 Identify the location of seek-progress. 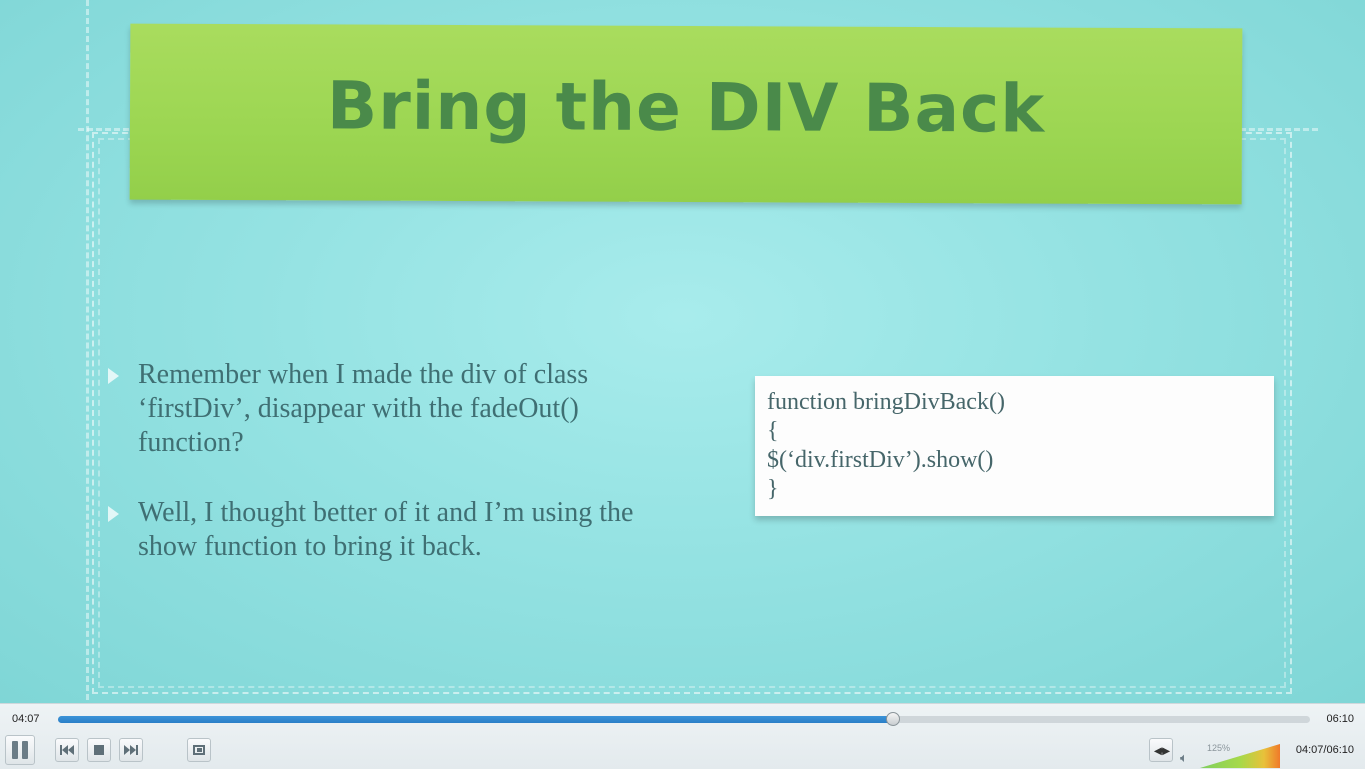
(476, 719).